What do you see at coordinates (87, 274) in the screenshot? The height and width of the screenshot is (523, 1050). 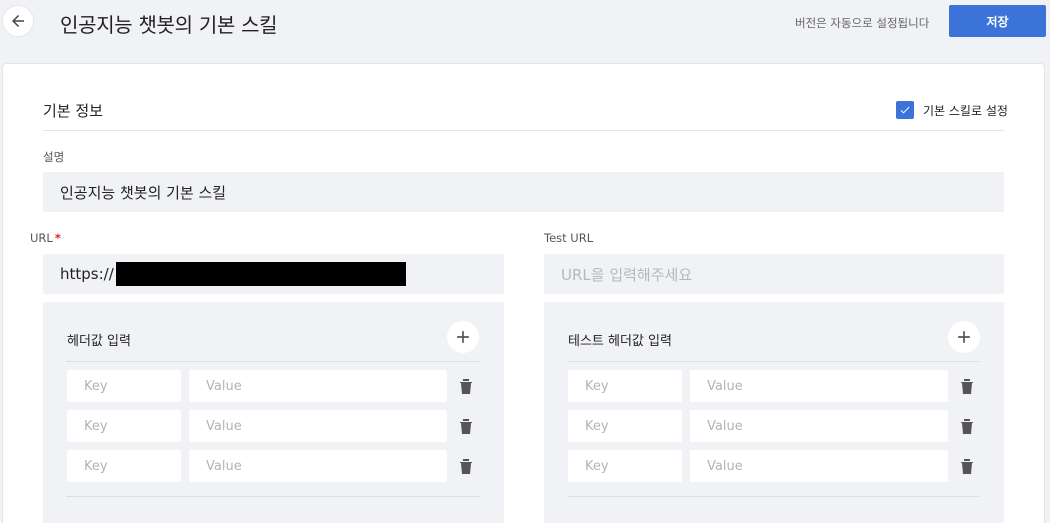 I see `url-value: https://` at bounding box center [87, 274].